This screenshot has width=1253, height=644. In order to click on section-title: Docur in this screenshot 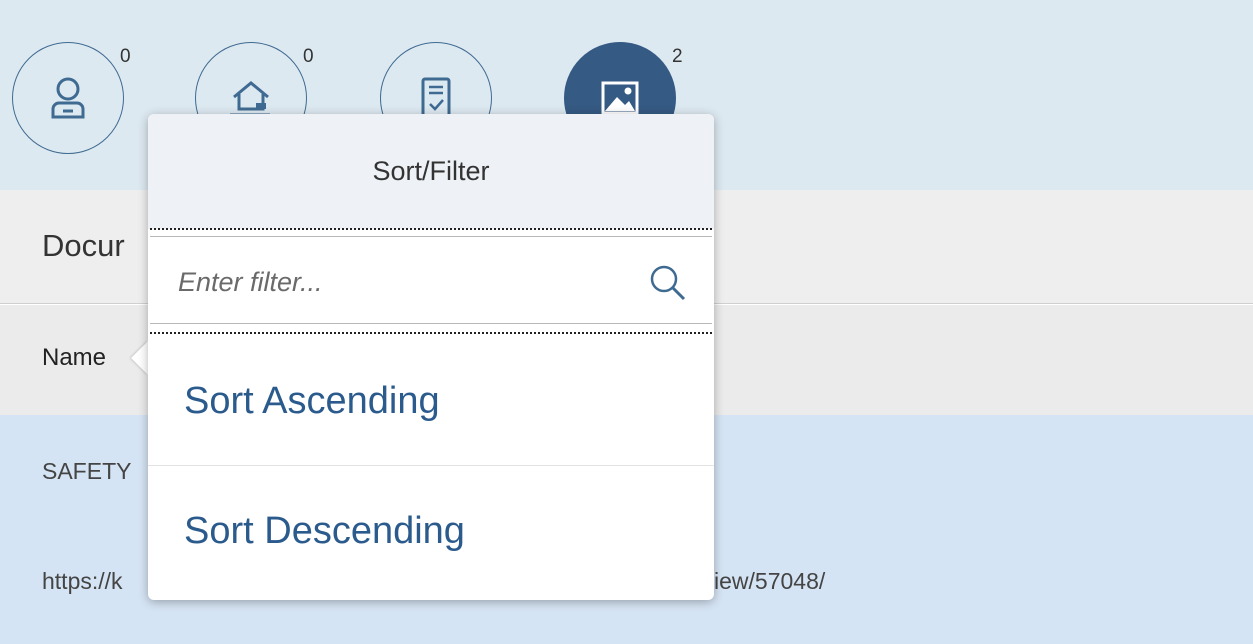, I will do `click(83, 245)`.